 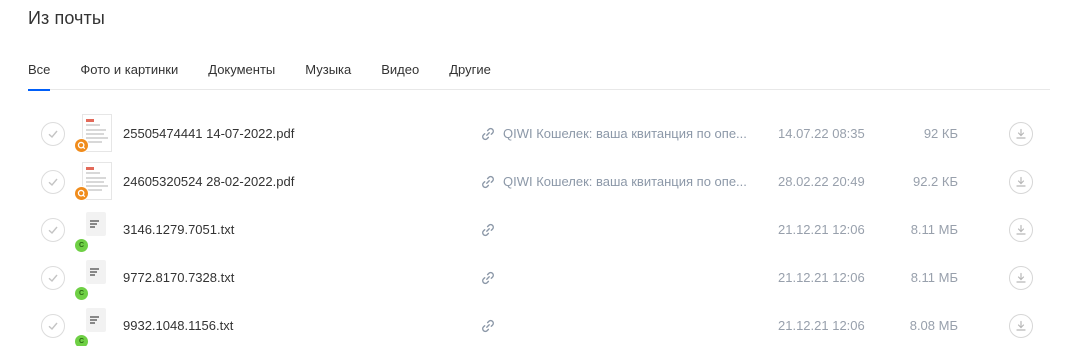 I want to click on tab-documents: Документы, so click(x=241, y=75).